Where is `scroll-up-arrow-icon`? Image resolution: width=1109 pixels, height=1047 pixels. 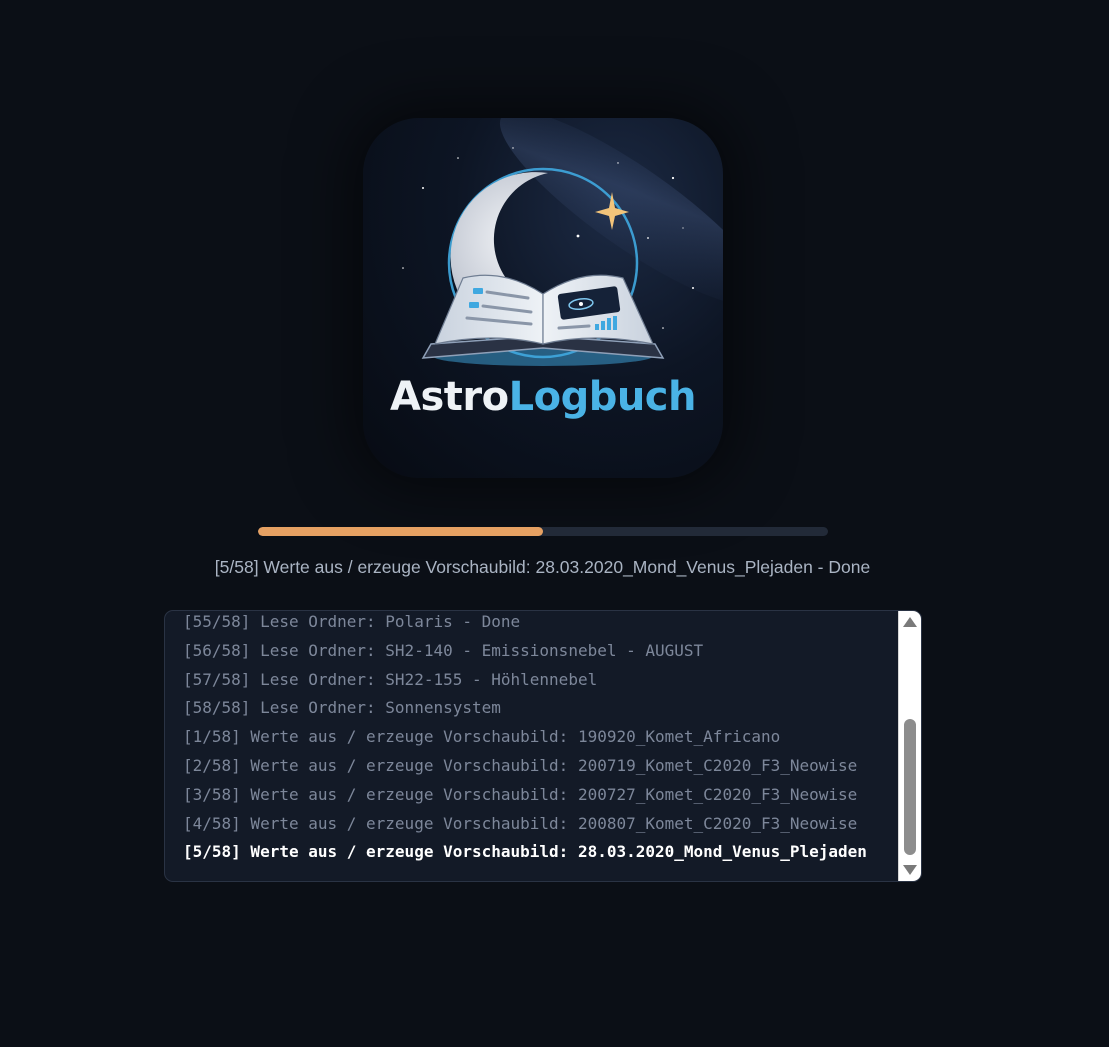
scroll-up-arrow-icon is located at coordinates (910, 622).